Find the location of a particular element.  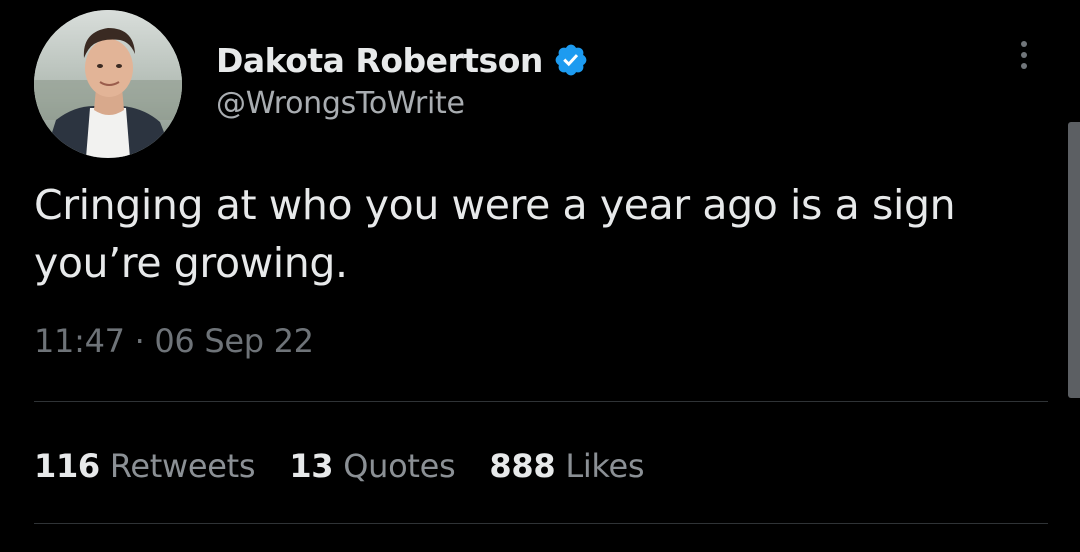

likes-label: Likes is located at coordinates (605, 466).